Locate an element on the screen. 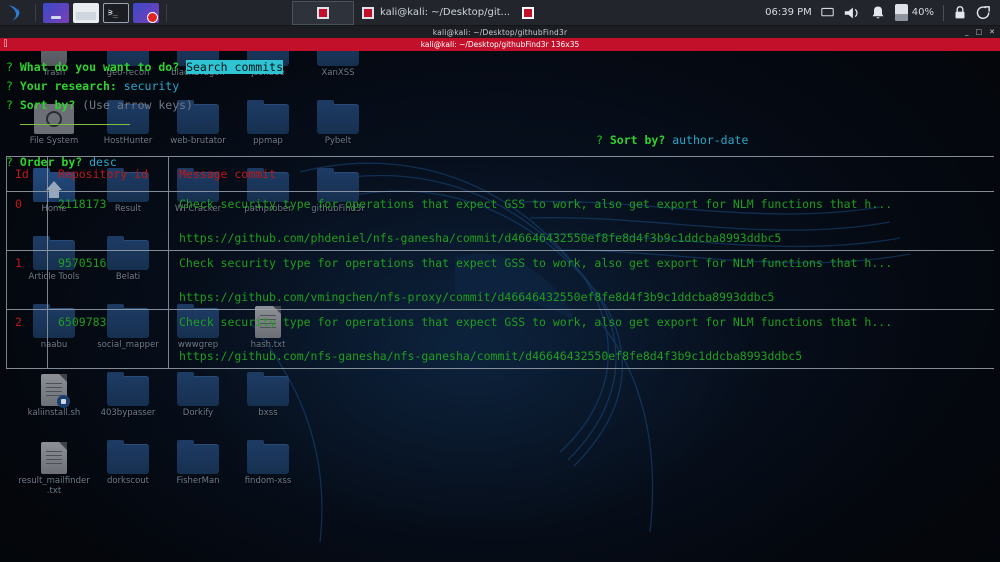 Image resolution: width=1000 pixels, height=562 pixels. tray-divider is located at coordinates (943, 12).